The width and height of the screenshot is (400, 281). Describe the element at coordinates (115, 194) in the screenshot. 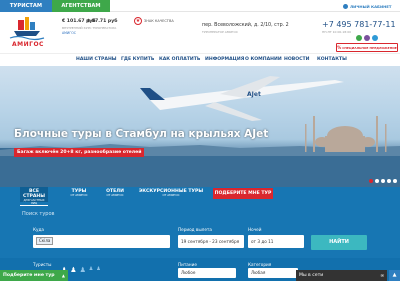

I see `tab-hotels: ОТЕЛИ ОТ АМИГОС` at that location.